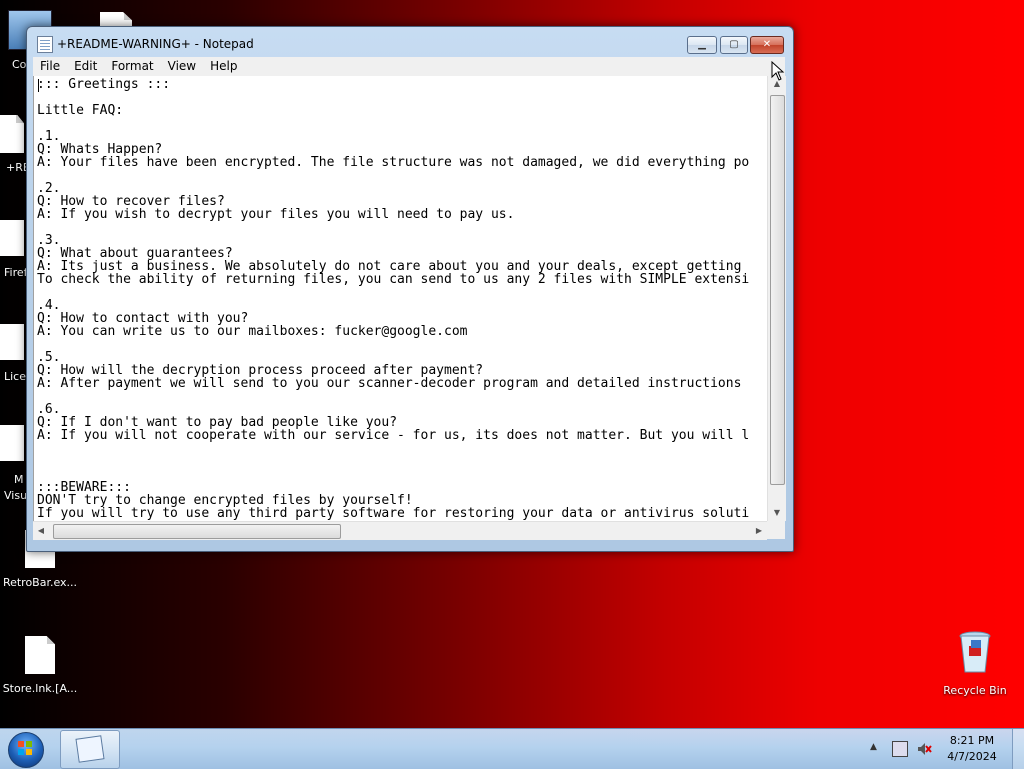 The height and width of the screenshot is (769, 1024). Describe the element at coordinates (900, 749) in the screenshot. I see `network-icon` at that location.